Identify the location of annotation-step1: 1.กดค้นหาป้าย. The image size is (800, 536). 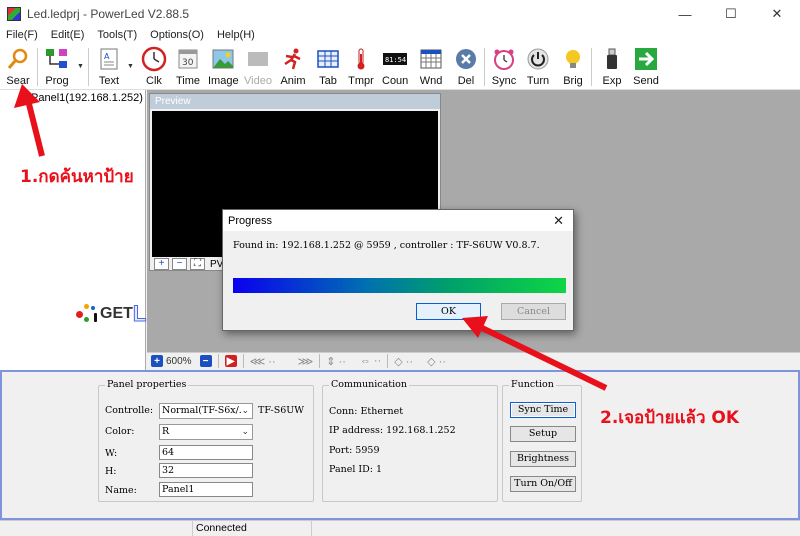
(77, 177).